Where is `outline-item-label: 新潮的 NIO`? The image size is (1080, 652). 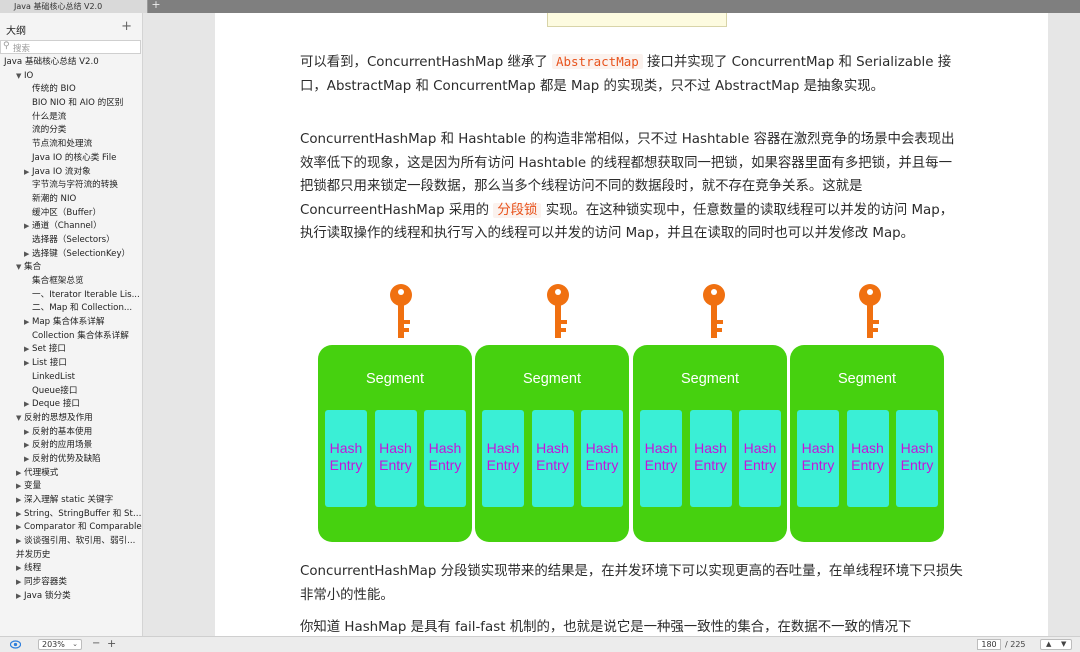
outline-item-label: 新潮的 NIO is located at coordinates (54, 198).